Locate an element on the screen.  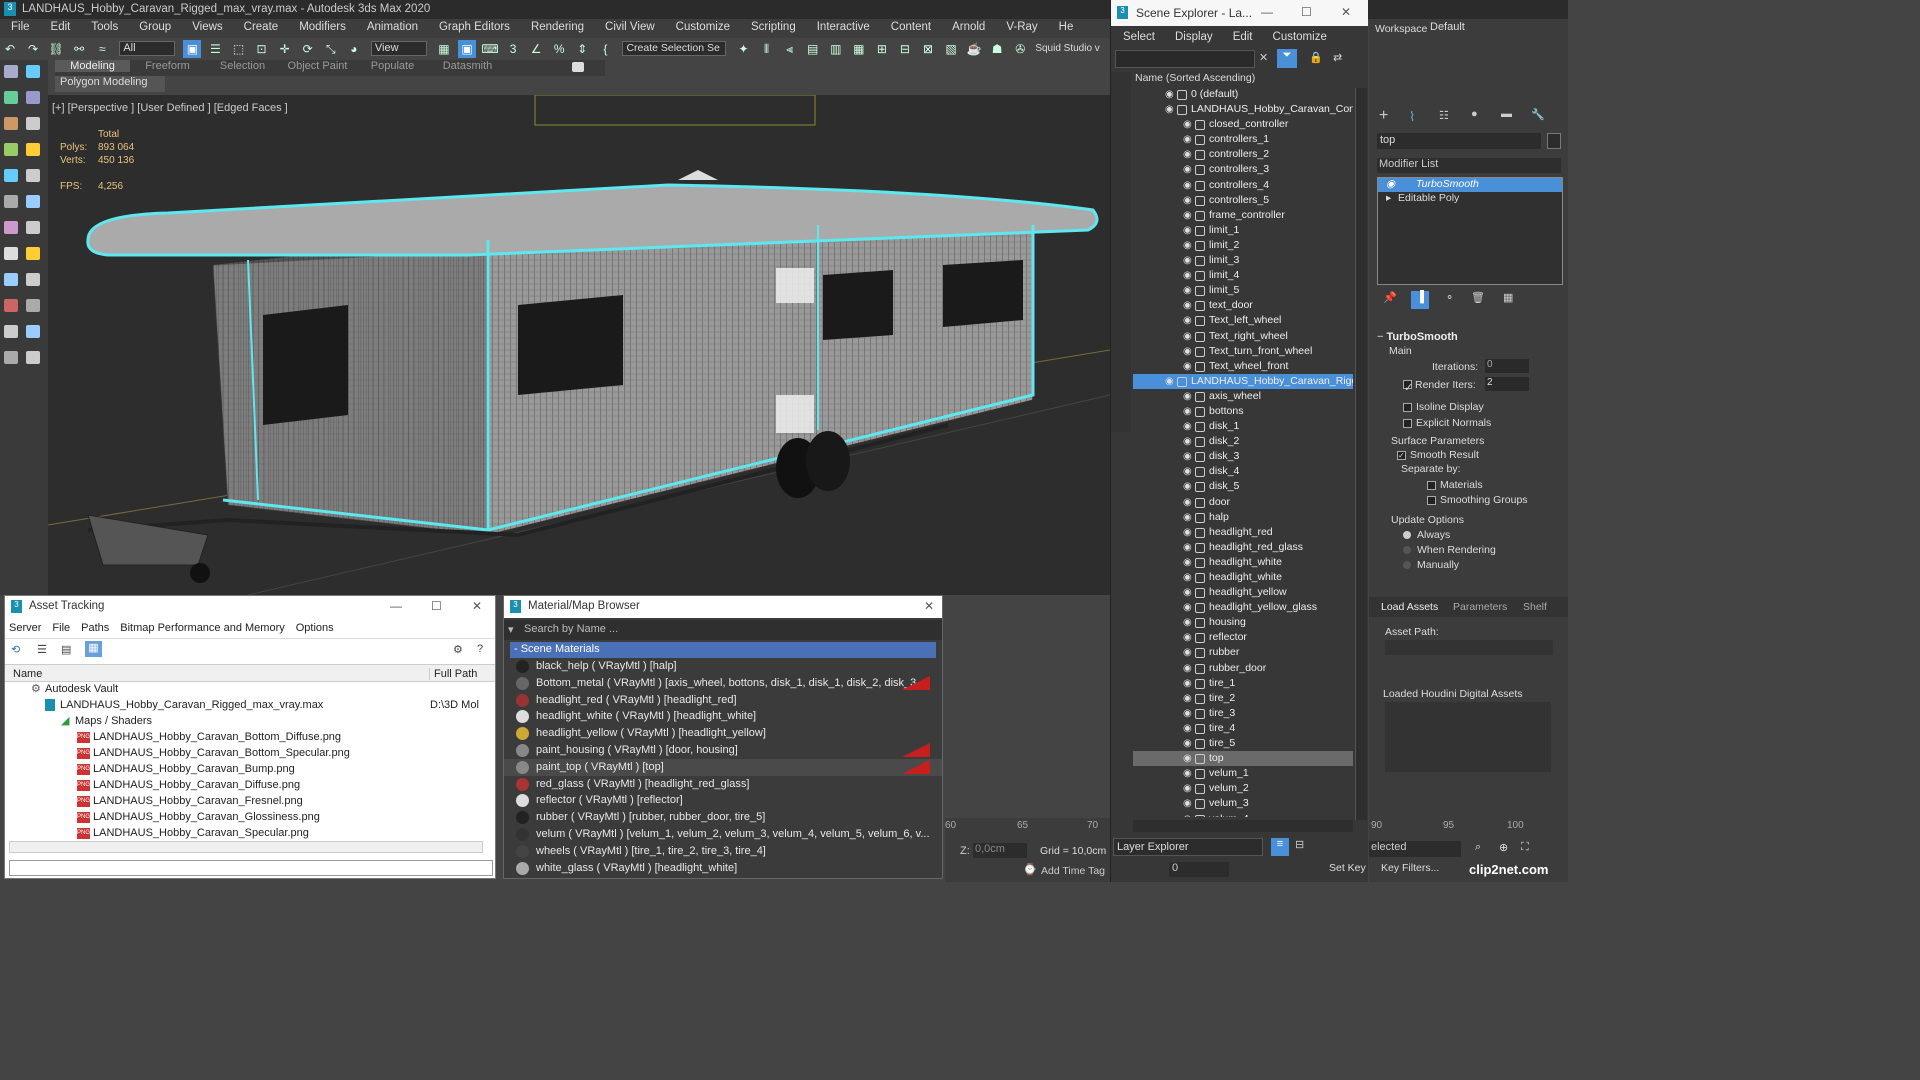
list-icon: ☰ is located at coordinates (42, 649).